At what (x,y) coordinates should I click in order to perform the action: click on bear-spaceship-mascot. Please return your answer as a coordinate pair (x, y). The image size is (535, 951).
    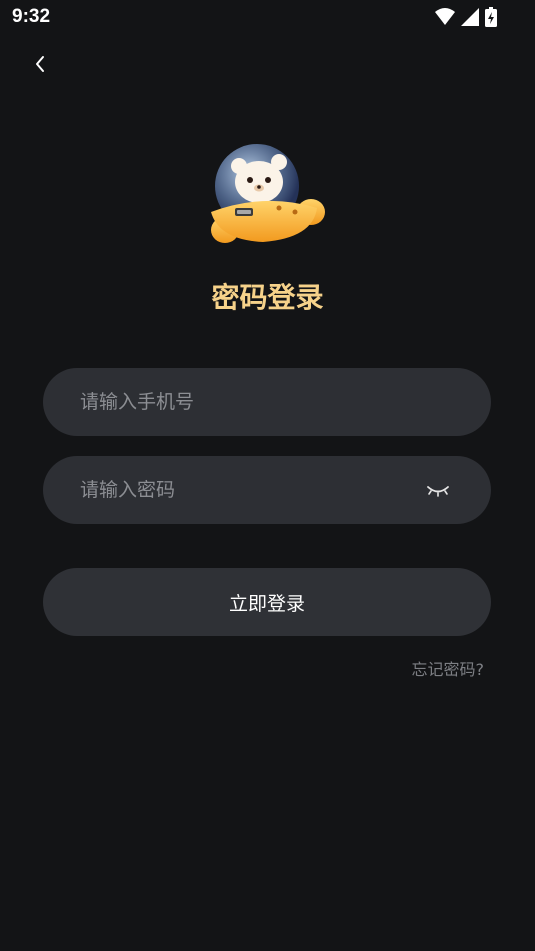
    Looking at the image, I should click on (267, 194).